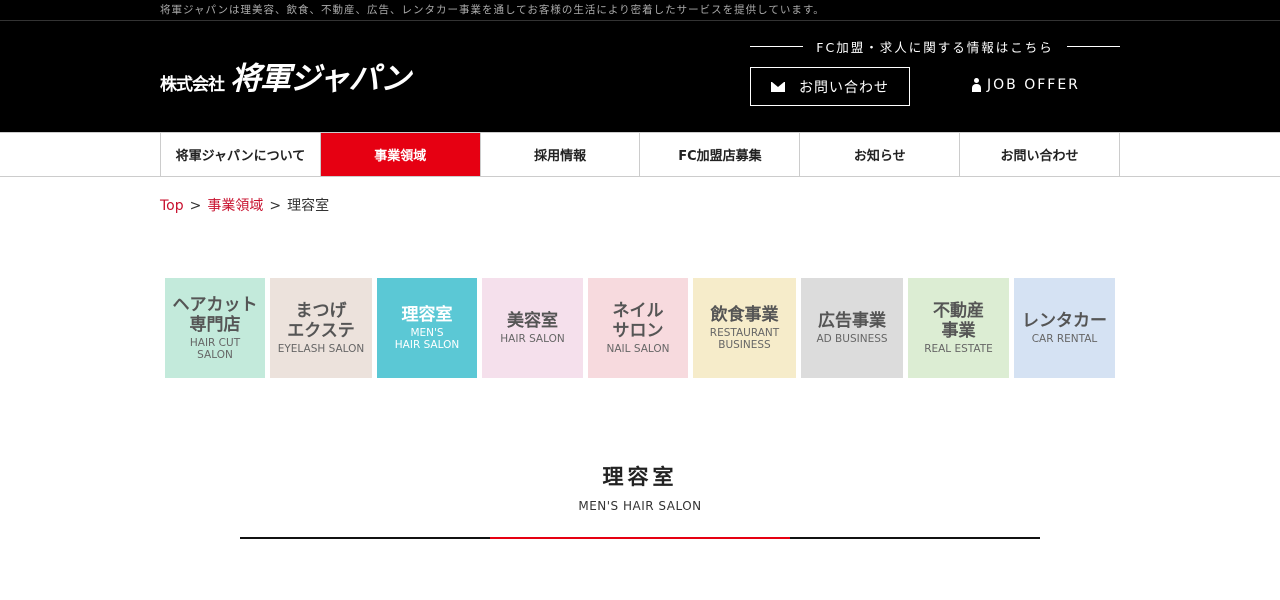 This screenshot has height=600, width=1280. Describe the element at coordinates (400, 154) in the screenshot. I see `nav-business: 事業領域` at that location.